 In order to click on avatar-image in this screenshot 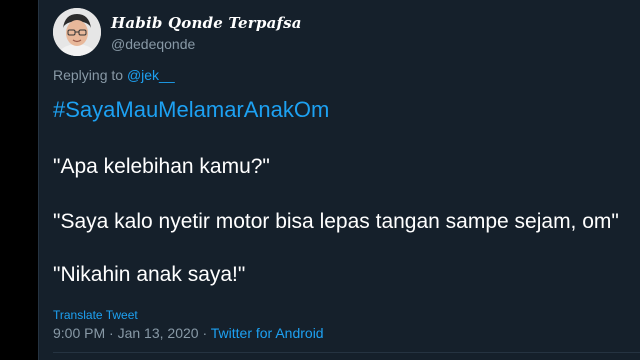, I will do `click(77, 32)`.